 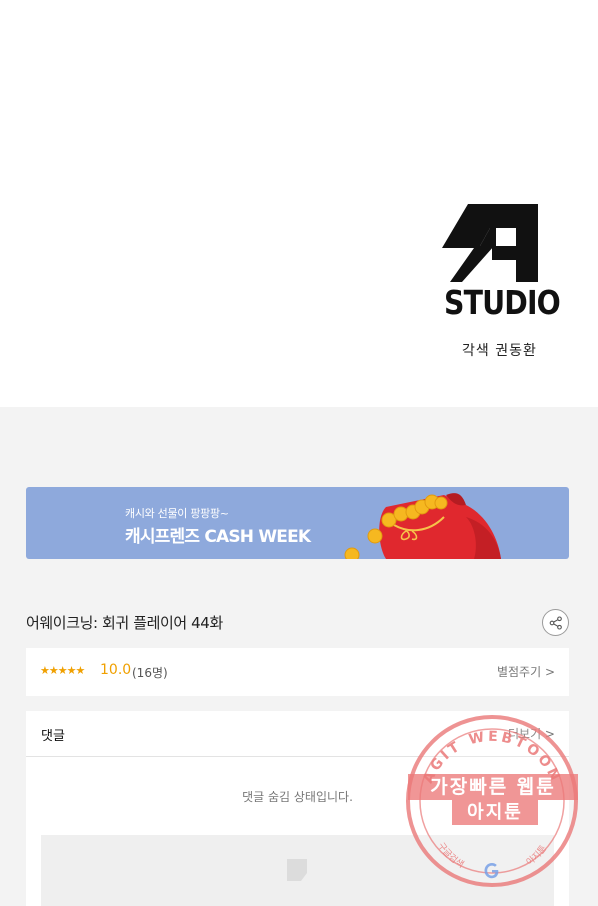 What do you see at coordinates (218, 537) in the screenshot?
I see `banner-title: 캐시프렌즈 CASH WEEK` at bounding box center [218, 537].